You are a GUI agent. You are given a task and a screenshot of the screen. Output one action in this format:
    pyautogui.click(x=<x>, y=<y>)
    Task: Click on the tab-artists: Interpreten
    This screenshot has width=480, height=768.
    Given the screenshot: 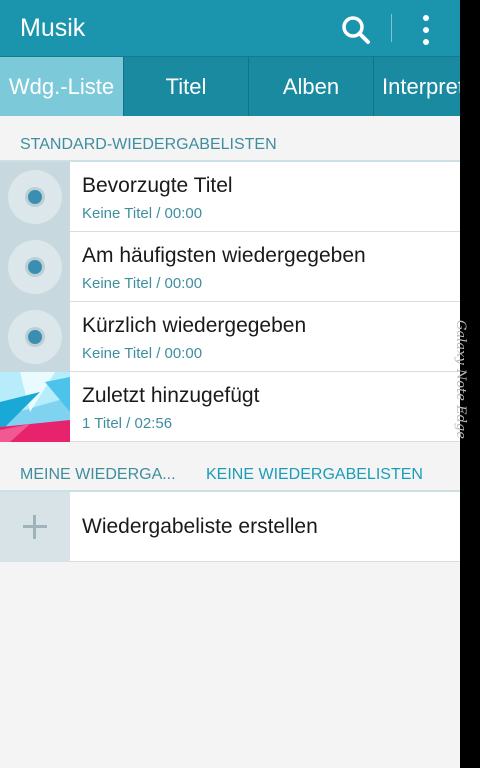 What is the action you would take?
    pyautogui.click(x=417, y=86)
    